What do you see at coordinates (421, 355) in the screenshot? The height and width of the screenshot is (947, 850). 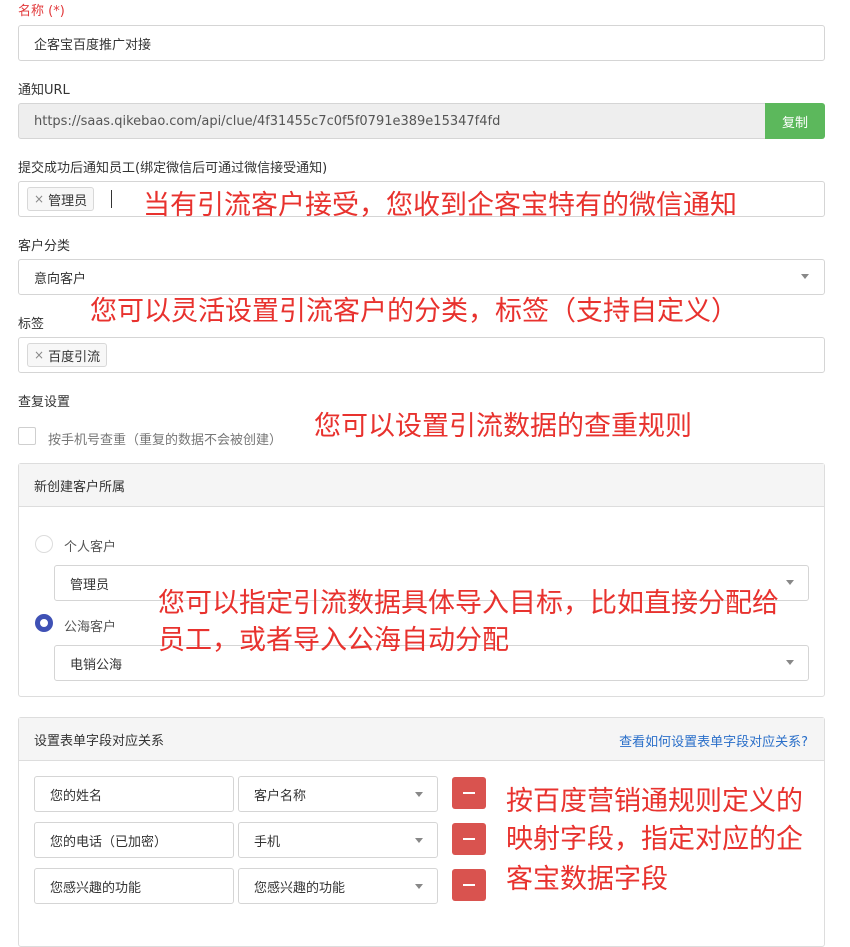 I see `tags-select` at bounding box center [421, 355].